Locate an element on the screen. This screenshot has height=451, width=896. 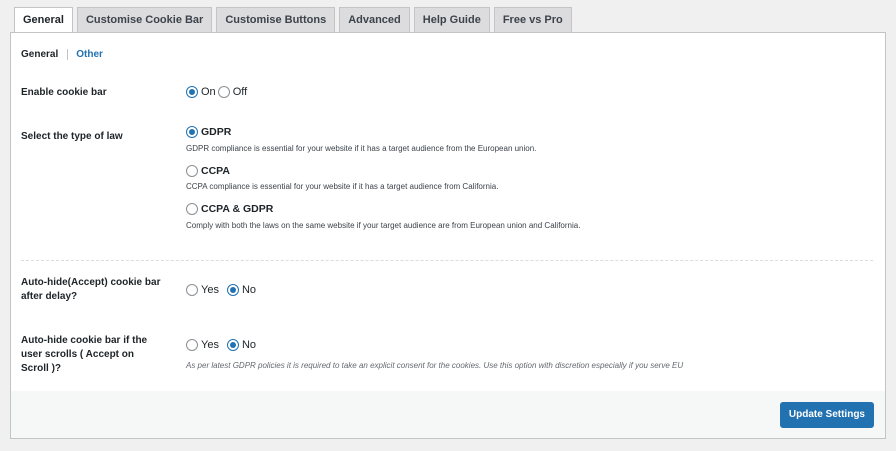
subtab-other: Other is located at coordinates (89, 54).